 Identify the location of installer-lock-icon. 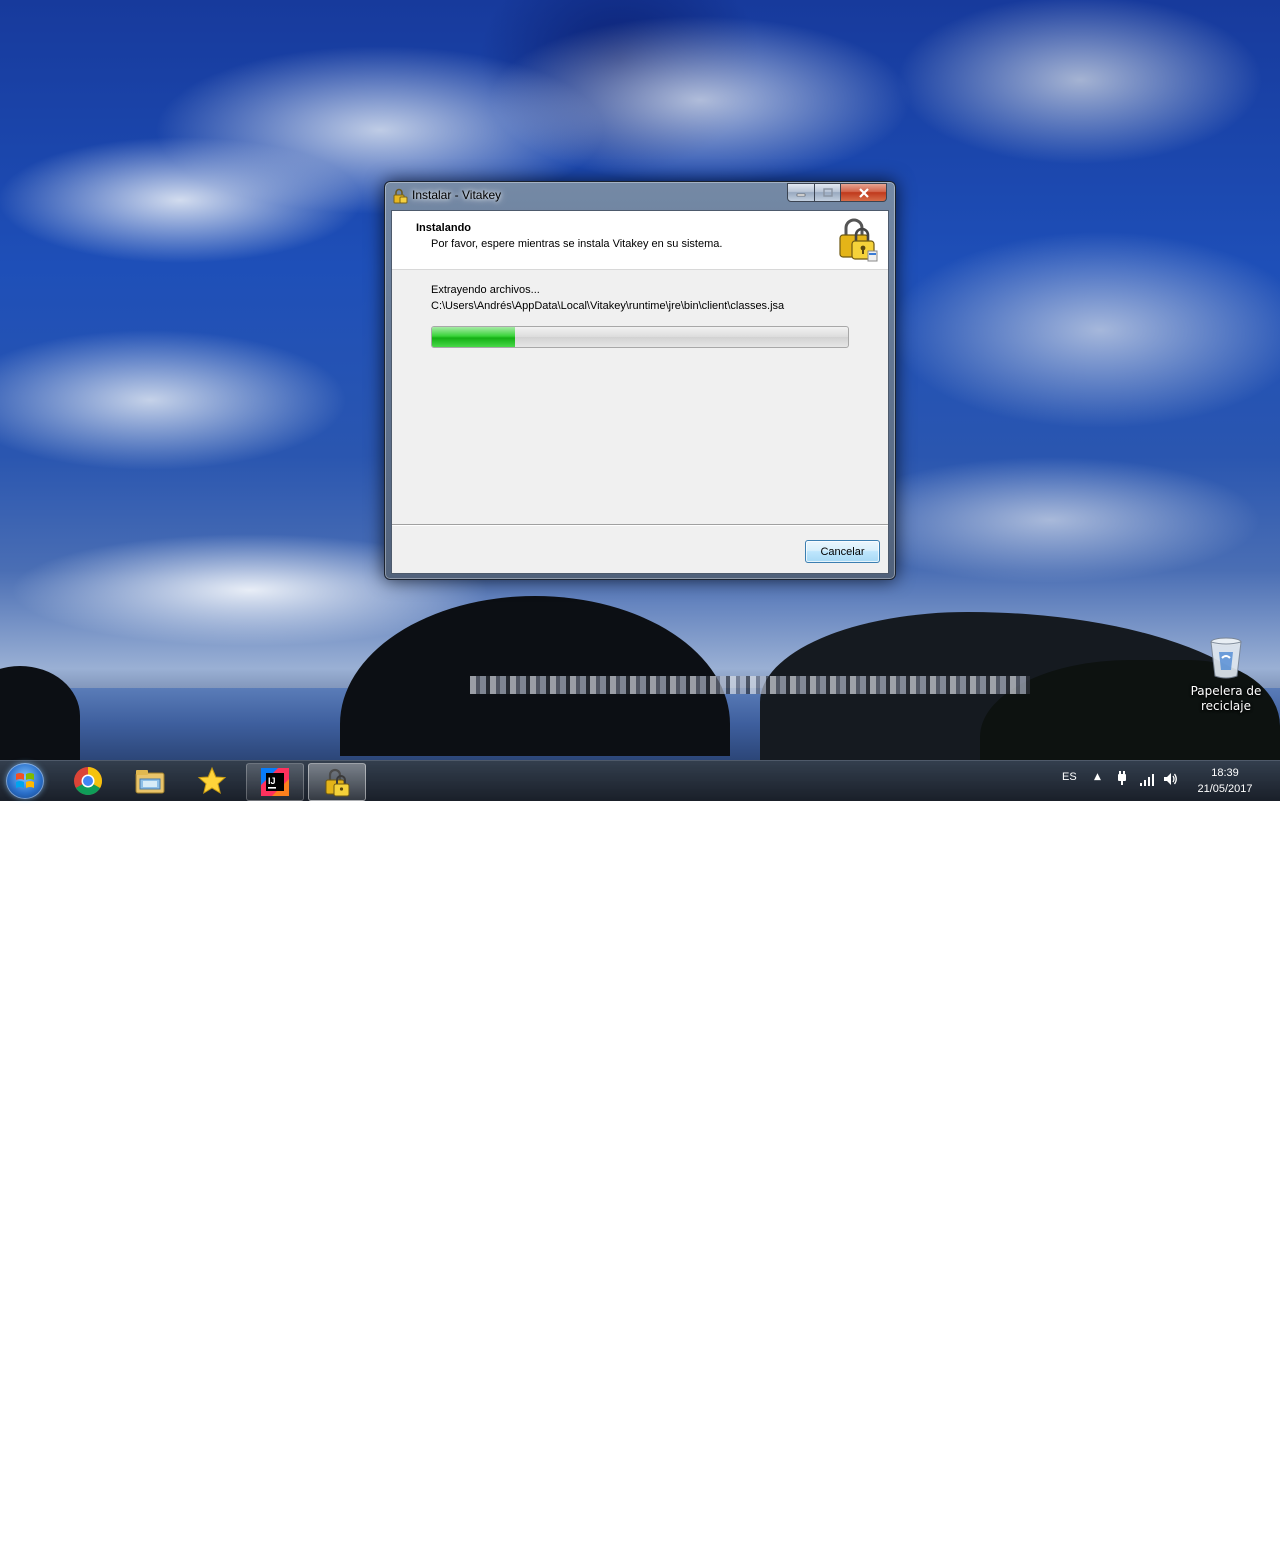
(400, 196).